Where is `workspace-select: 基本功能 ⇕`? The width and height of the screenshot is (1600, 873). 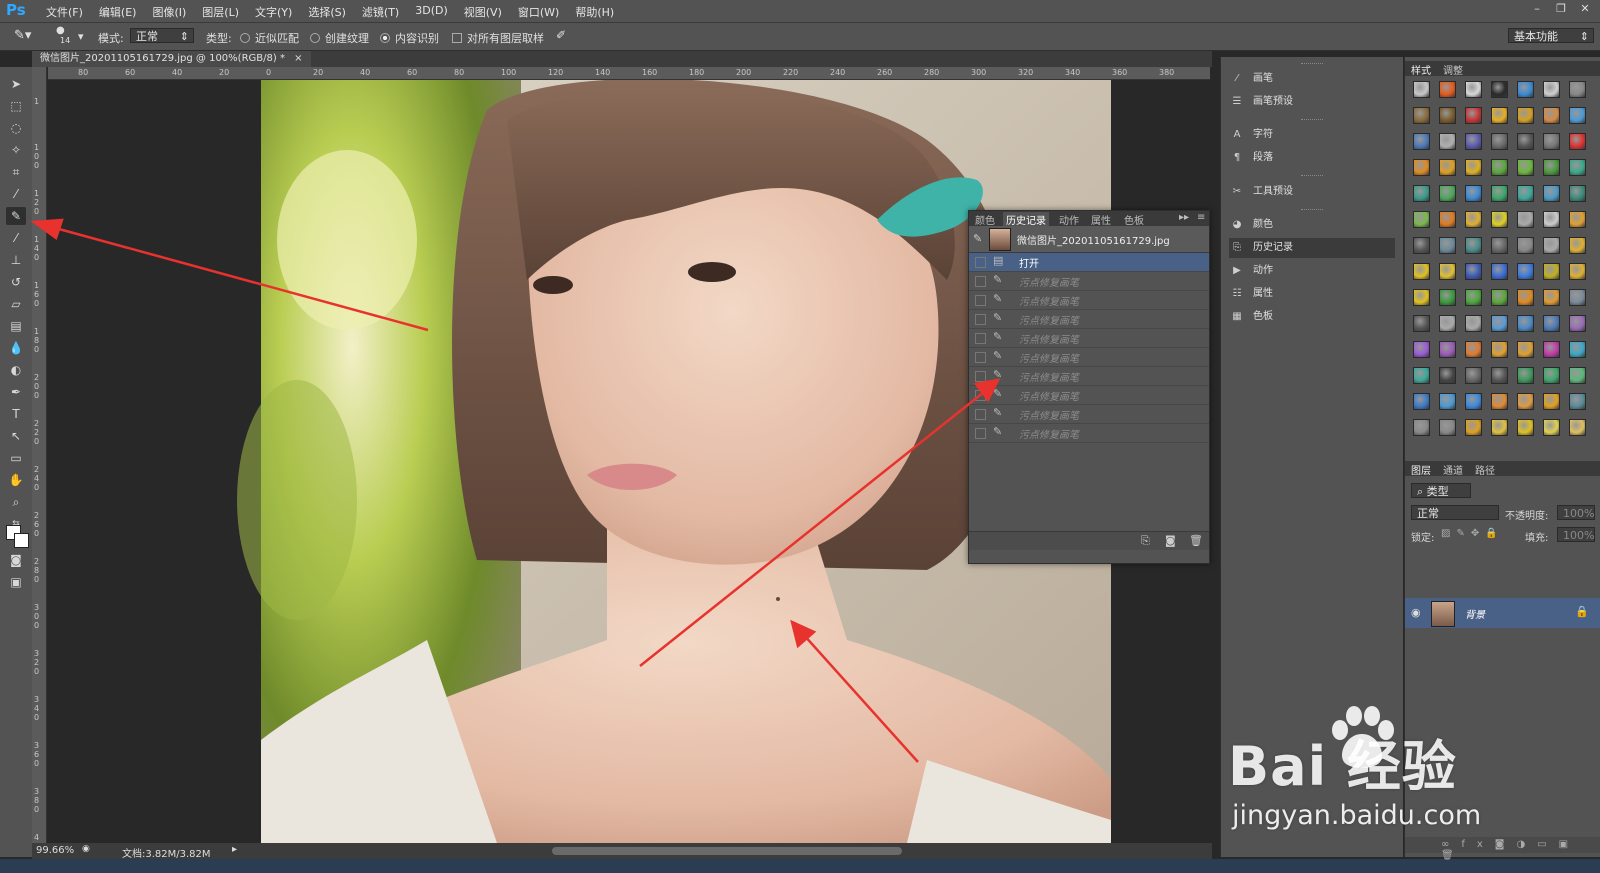
workspace-select: 基本功能 ⇕ is located at coordinates (1551, 35).